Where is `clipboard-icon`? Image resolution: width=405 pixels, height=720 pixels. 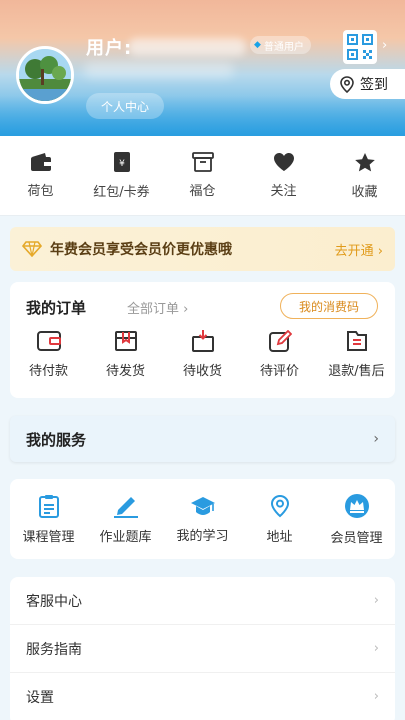
clipboard-icon is located at coordinates (48, 506).